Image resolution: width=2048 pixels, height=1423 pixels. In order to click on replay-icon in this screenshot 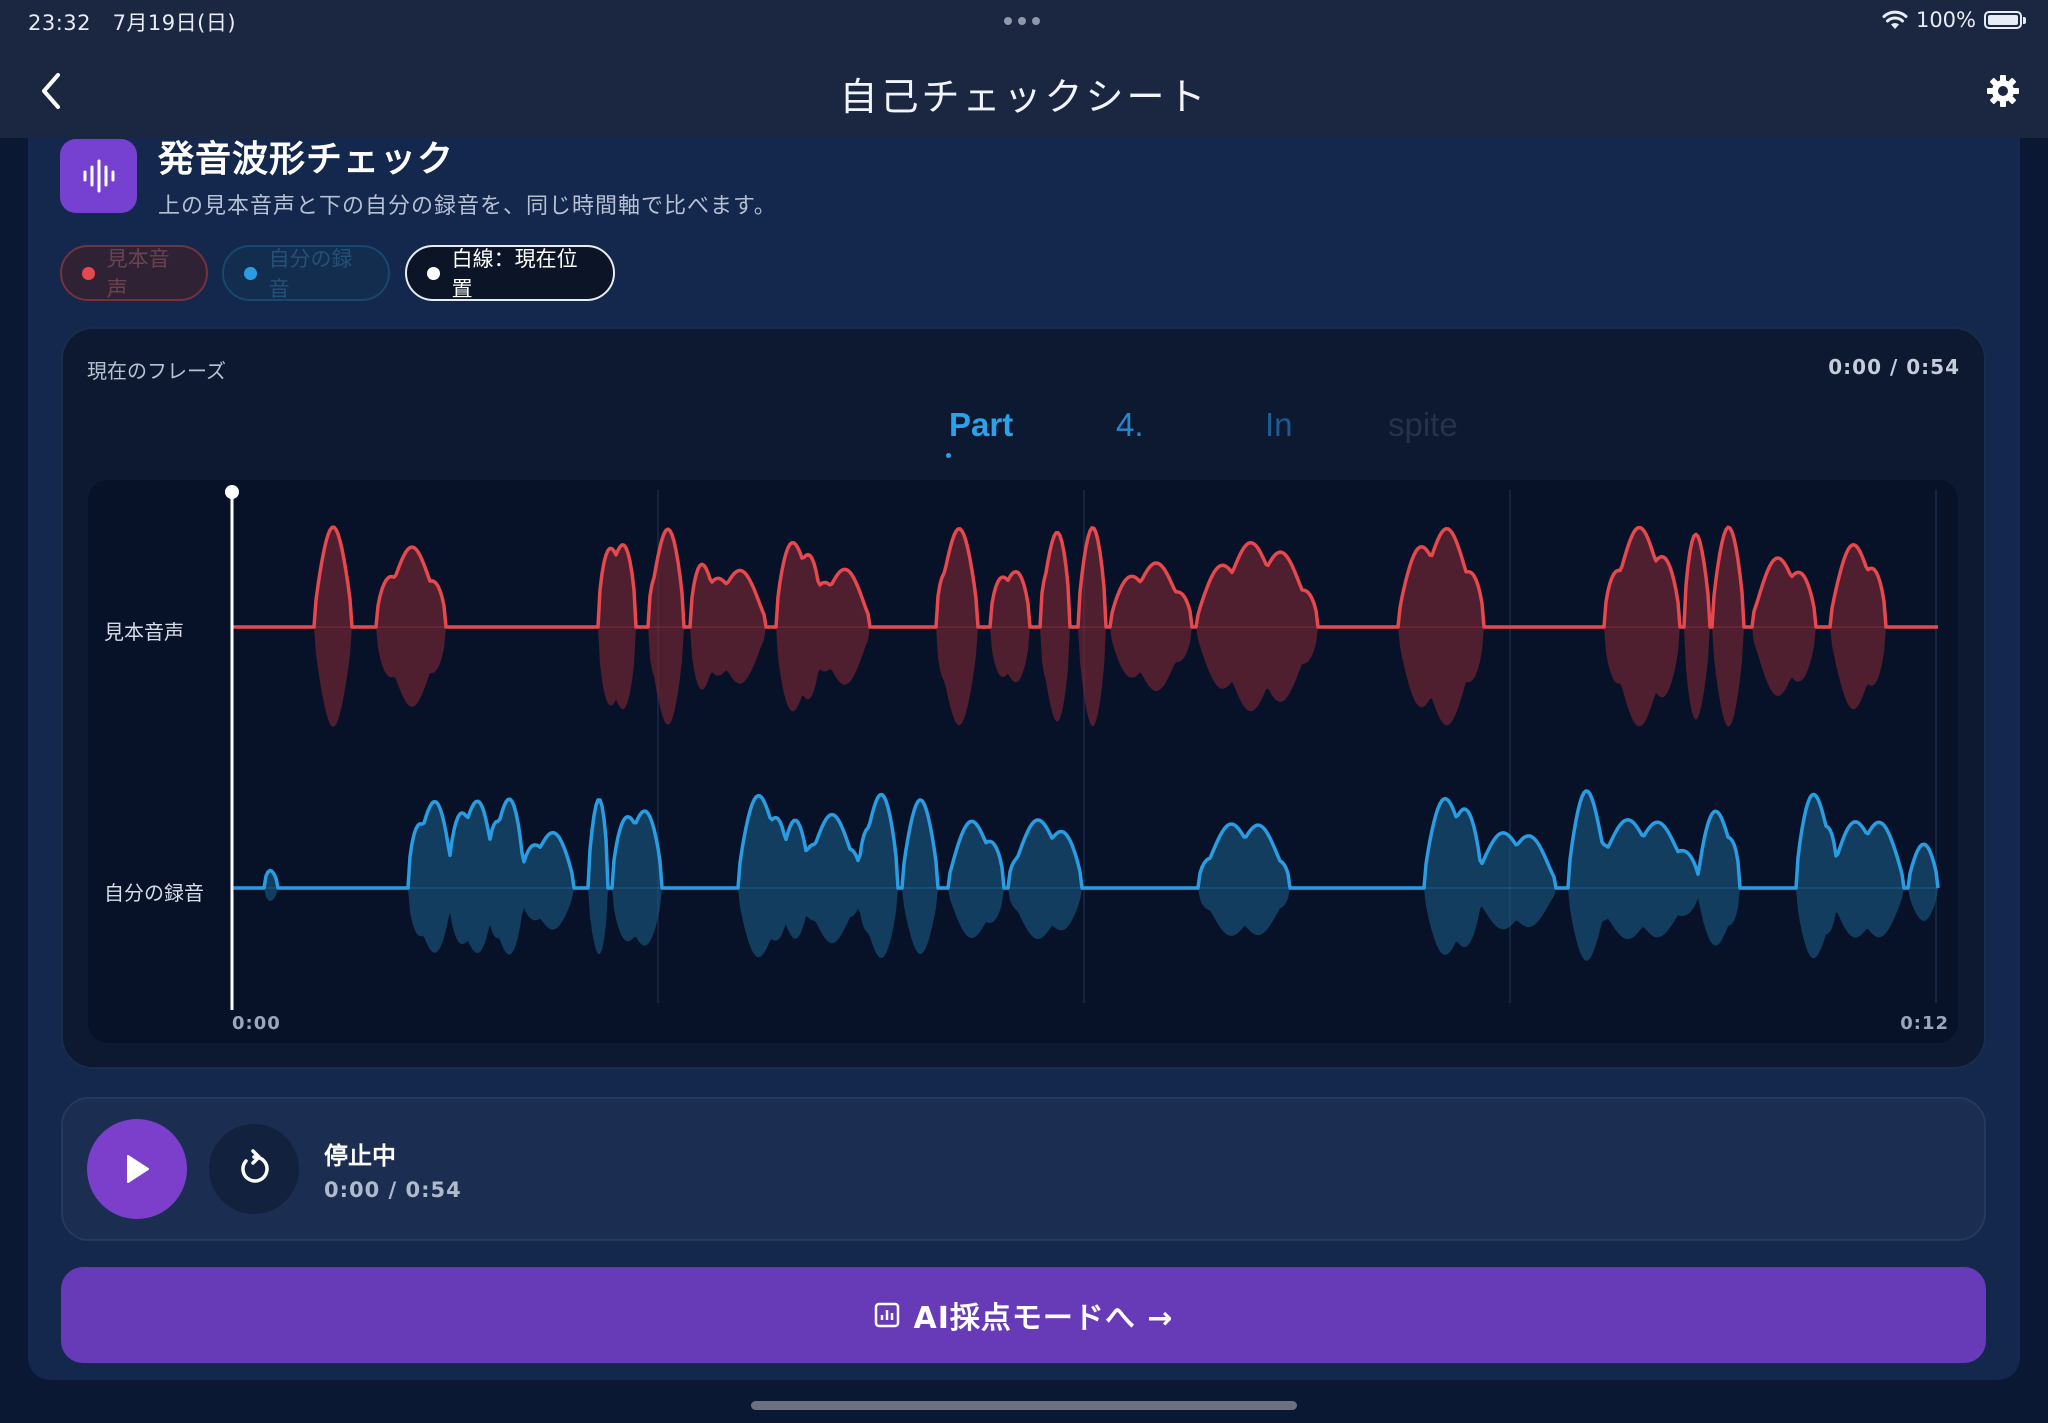, I will do `click(255, 1166)`.